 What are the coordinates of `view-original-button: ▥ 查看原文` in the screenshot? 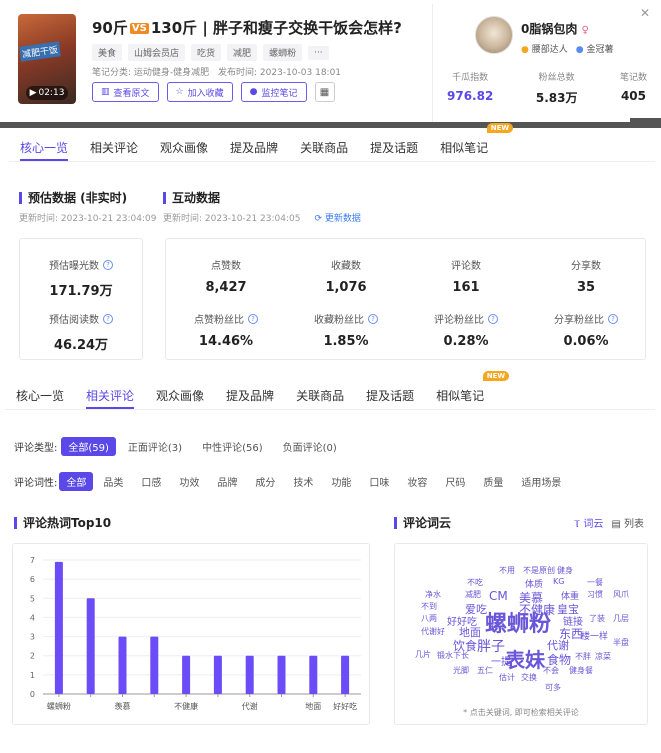 It's located at (125, 92).